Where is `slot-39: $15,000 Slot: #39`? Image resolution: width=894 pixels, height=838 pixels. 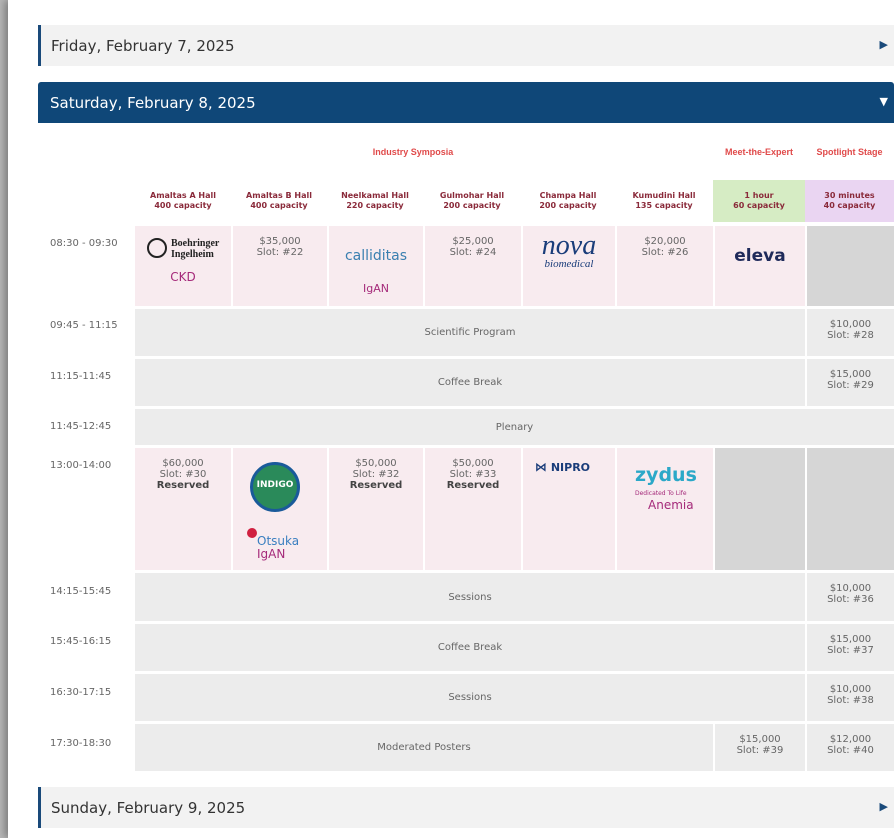 slot-39: $15,000 Slot: #39 is located at coordinates (760, 747).